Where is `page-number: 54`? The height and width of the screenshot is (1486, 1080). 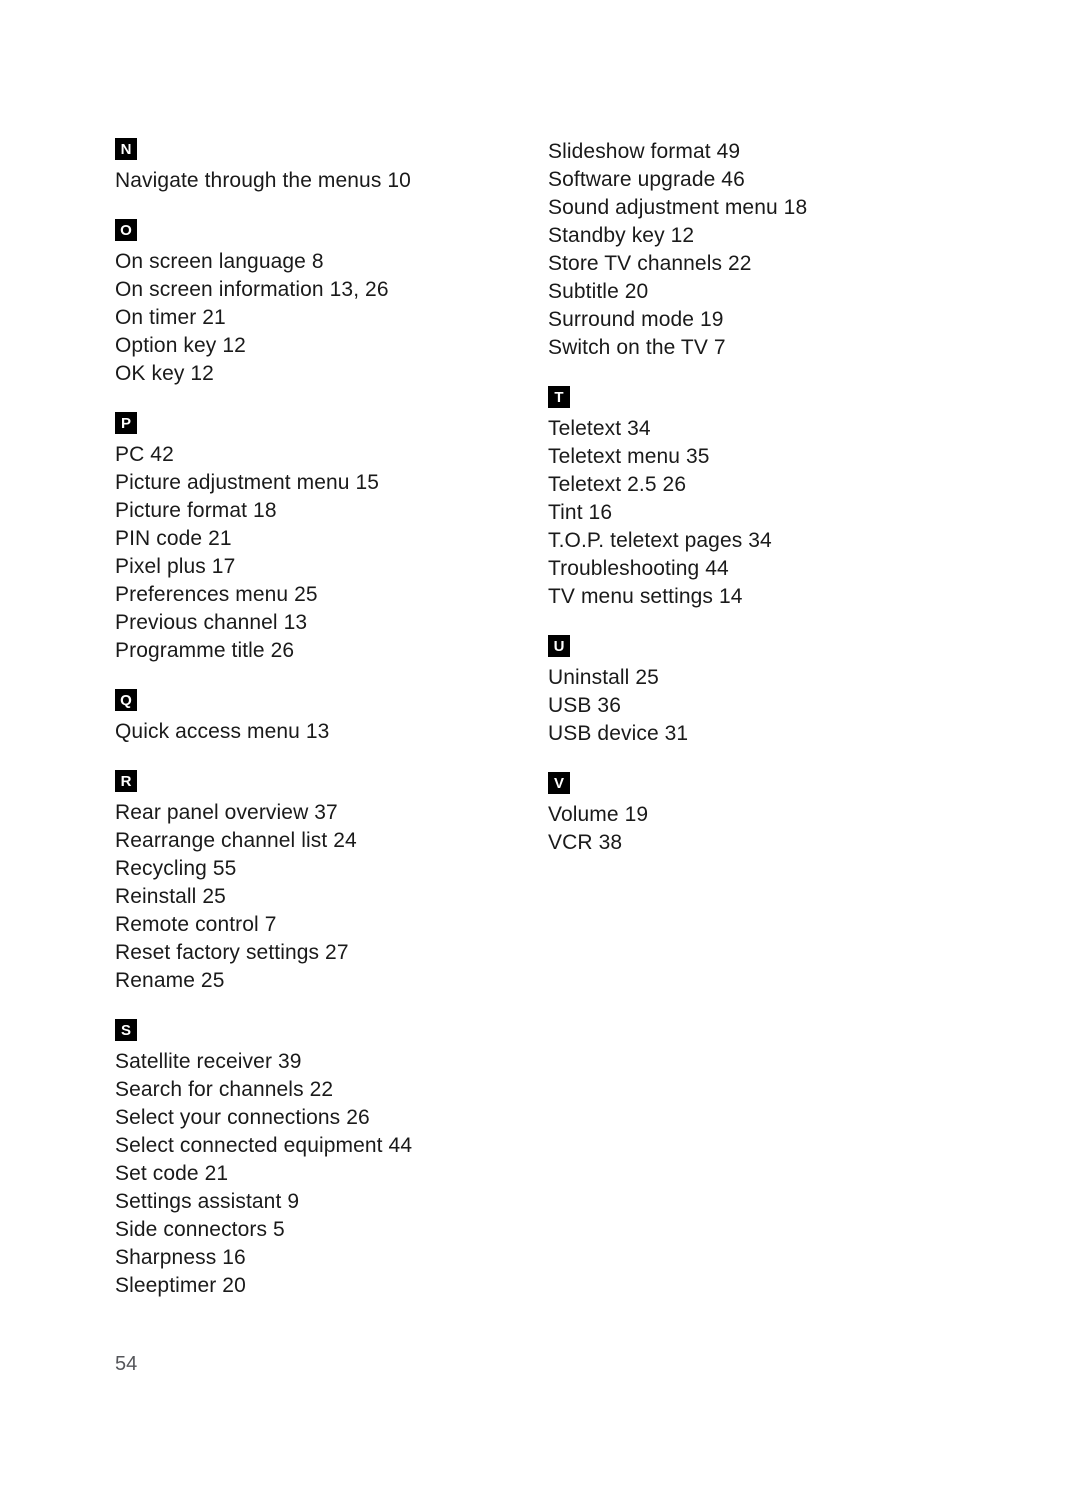 page-number: 54 is located at coordinates (126, 1364).